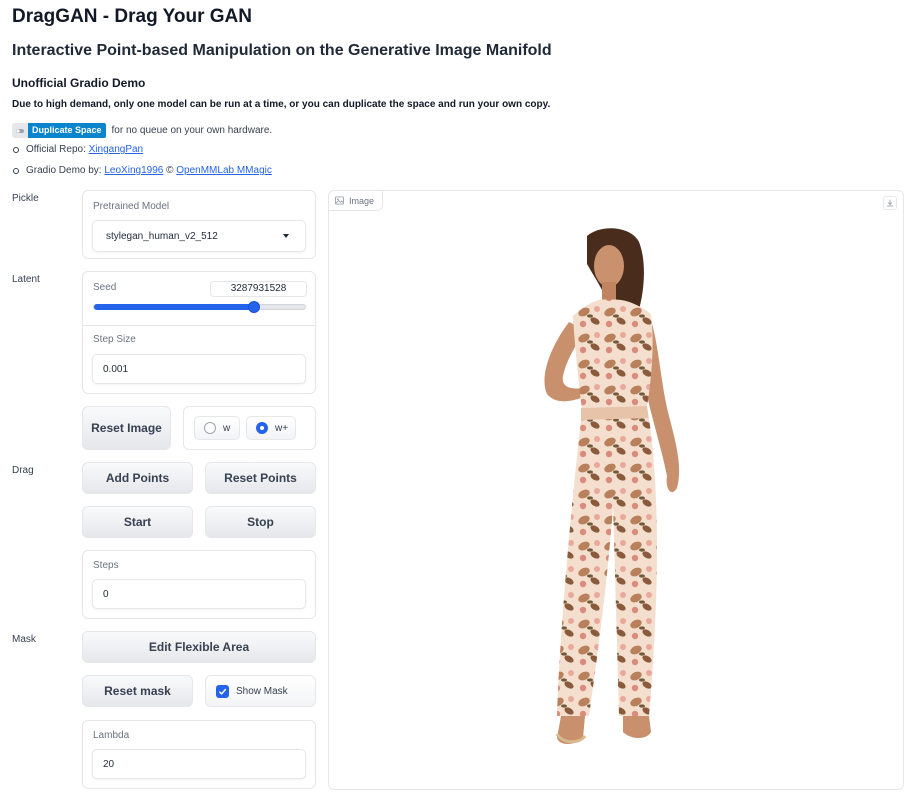  Describe the element at coordinates (67, 130) in the screenshot. I see `duplicate-space-button: Duplicate Space` at that location.